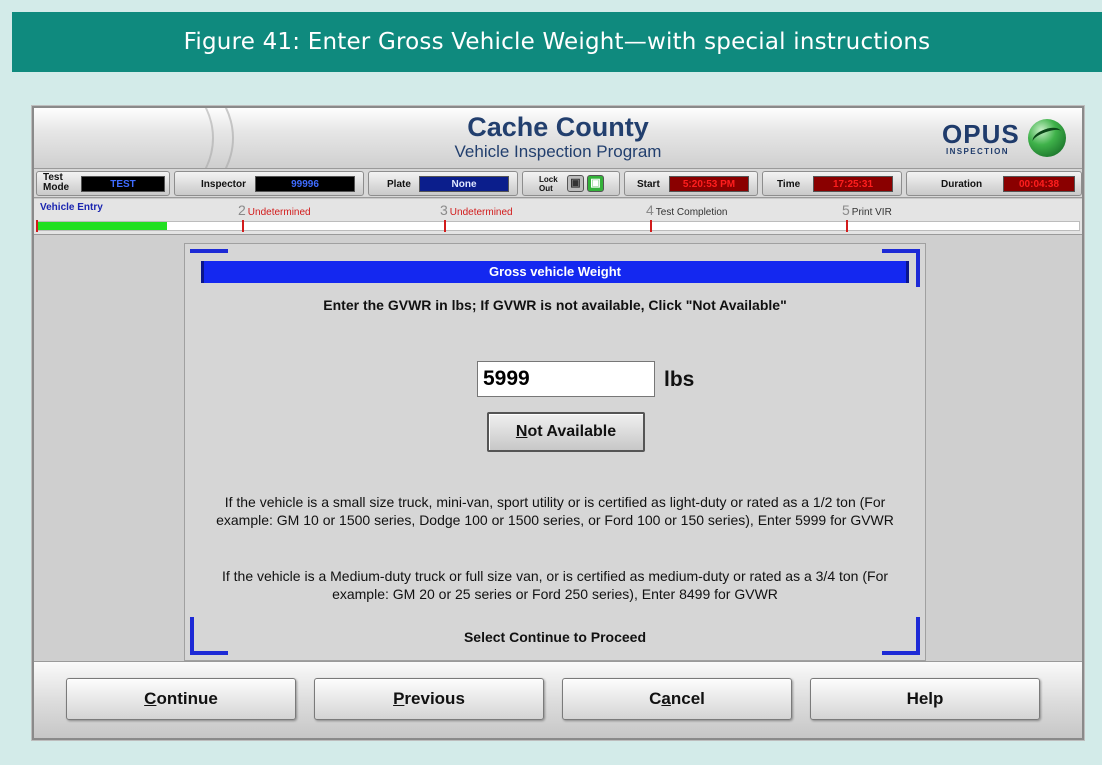  Describe the element at coordinates (679, 379) in the screenshot. I see `unit-label: lbs` at that location.